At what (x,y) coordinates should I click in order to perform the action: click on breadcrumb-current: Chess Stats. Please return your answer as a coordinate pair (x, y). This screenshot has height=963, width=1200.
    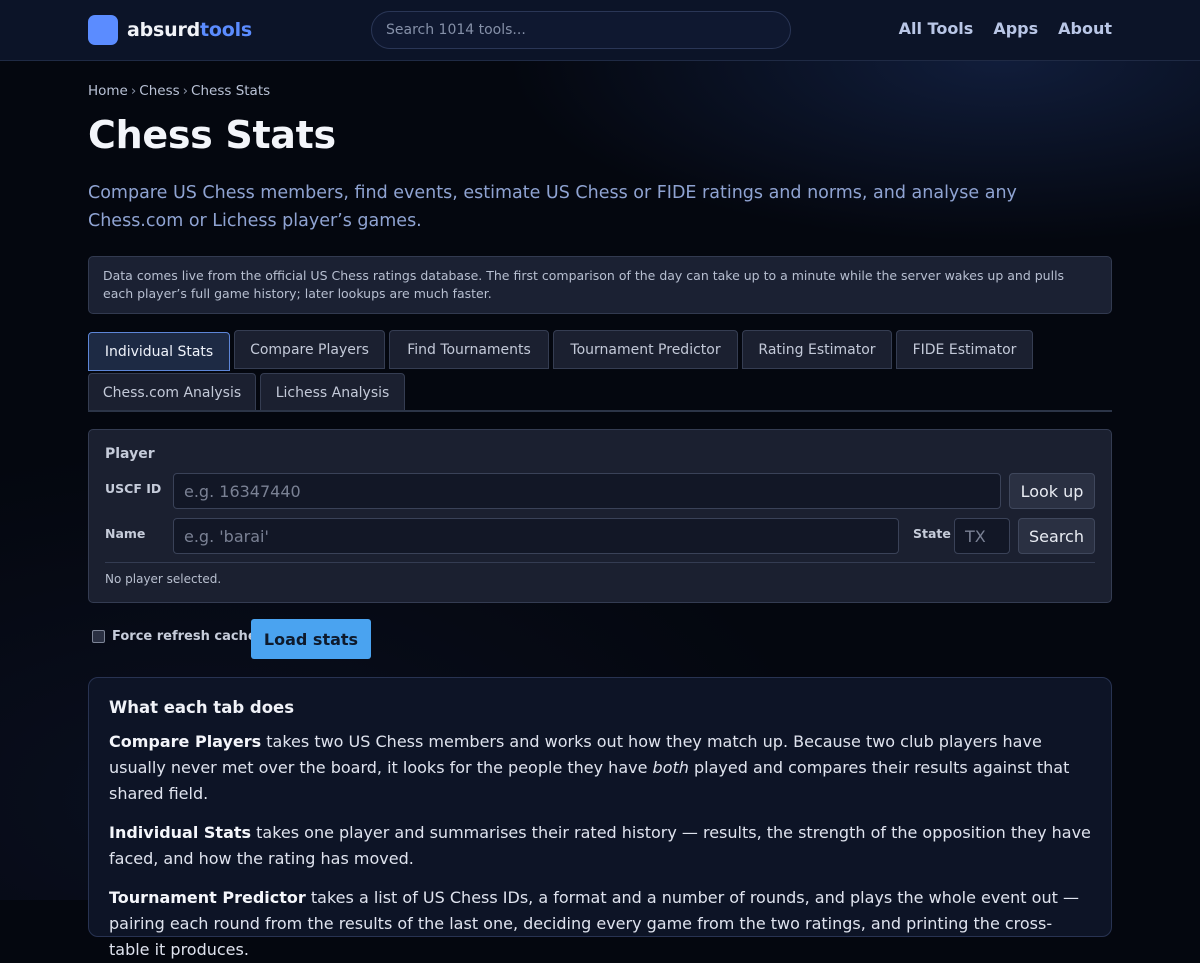
    Looking at the image, I should click on (231, 91).